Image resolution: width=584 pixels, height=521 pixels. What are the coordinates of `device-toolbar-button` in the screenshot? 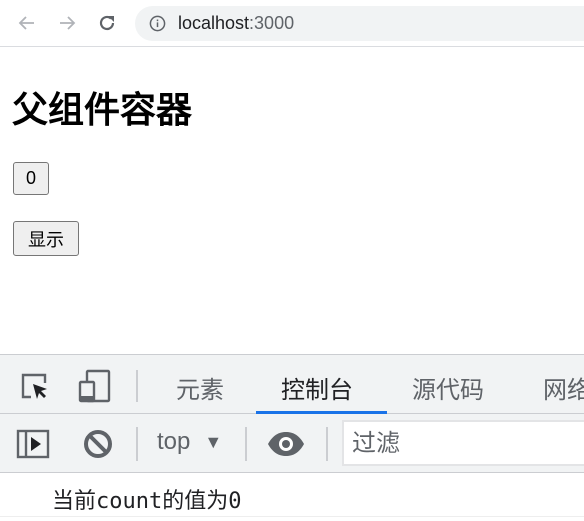 It's located at (95, 386).